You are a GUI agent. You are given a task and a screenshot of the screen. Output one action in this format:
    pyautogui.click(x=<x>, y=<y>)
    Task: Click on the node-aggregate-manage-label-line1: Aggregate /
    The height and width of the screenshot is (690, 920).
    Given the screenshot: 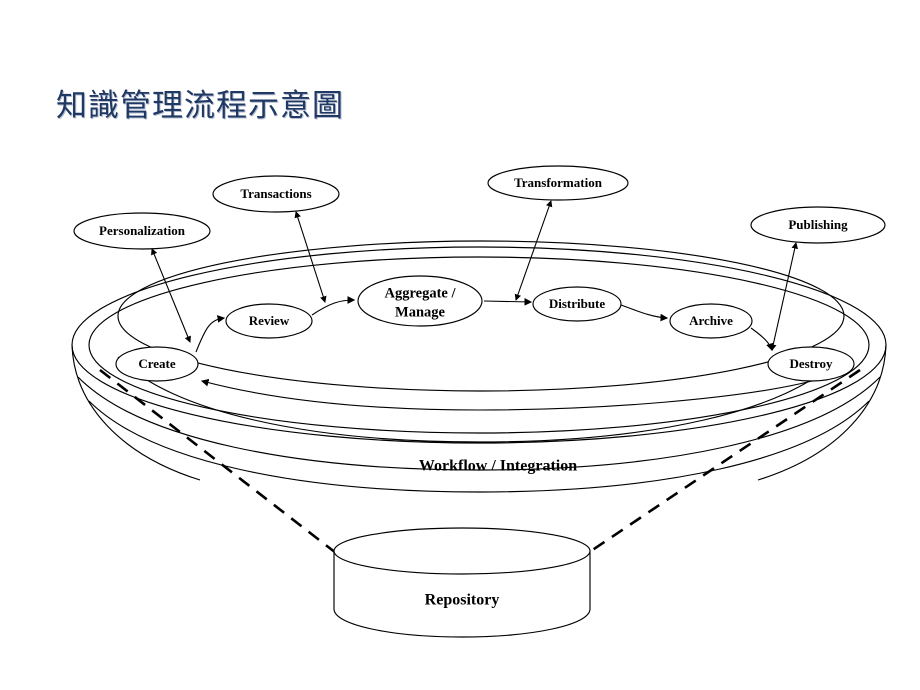 What is the action you would take?
    pyautogui.click(x=421, y=293)
    